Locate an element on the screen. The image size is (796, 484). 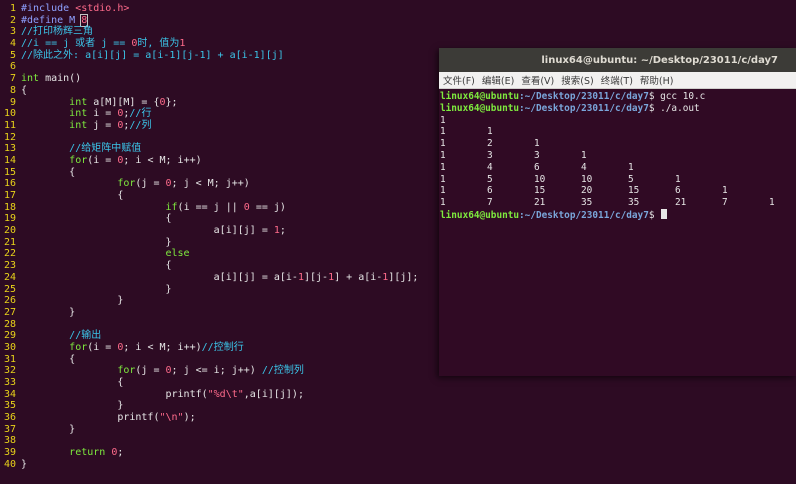
output-value: 21 is located at coordinates (540, 203).